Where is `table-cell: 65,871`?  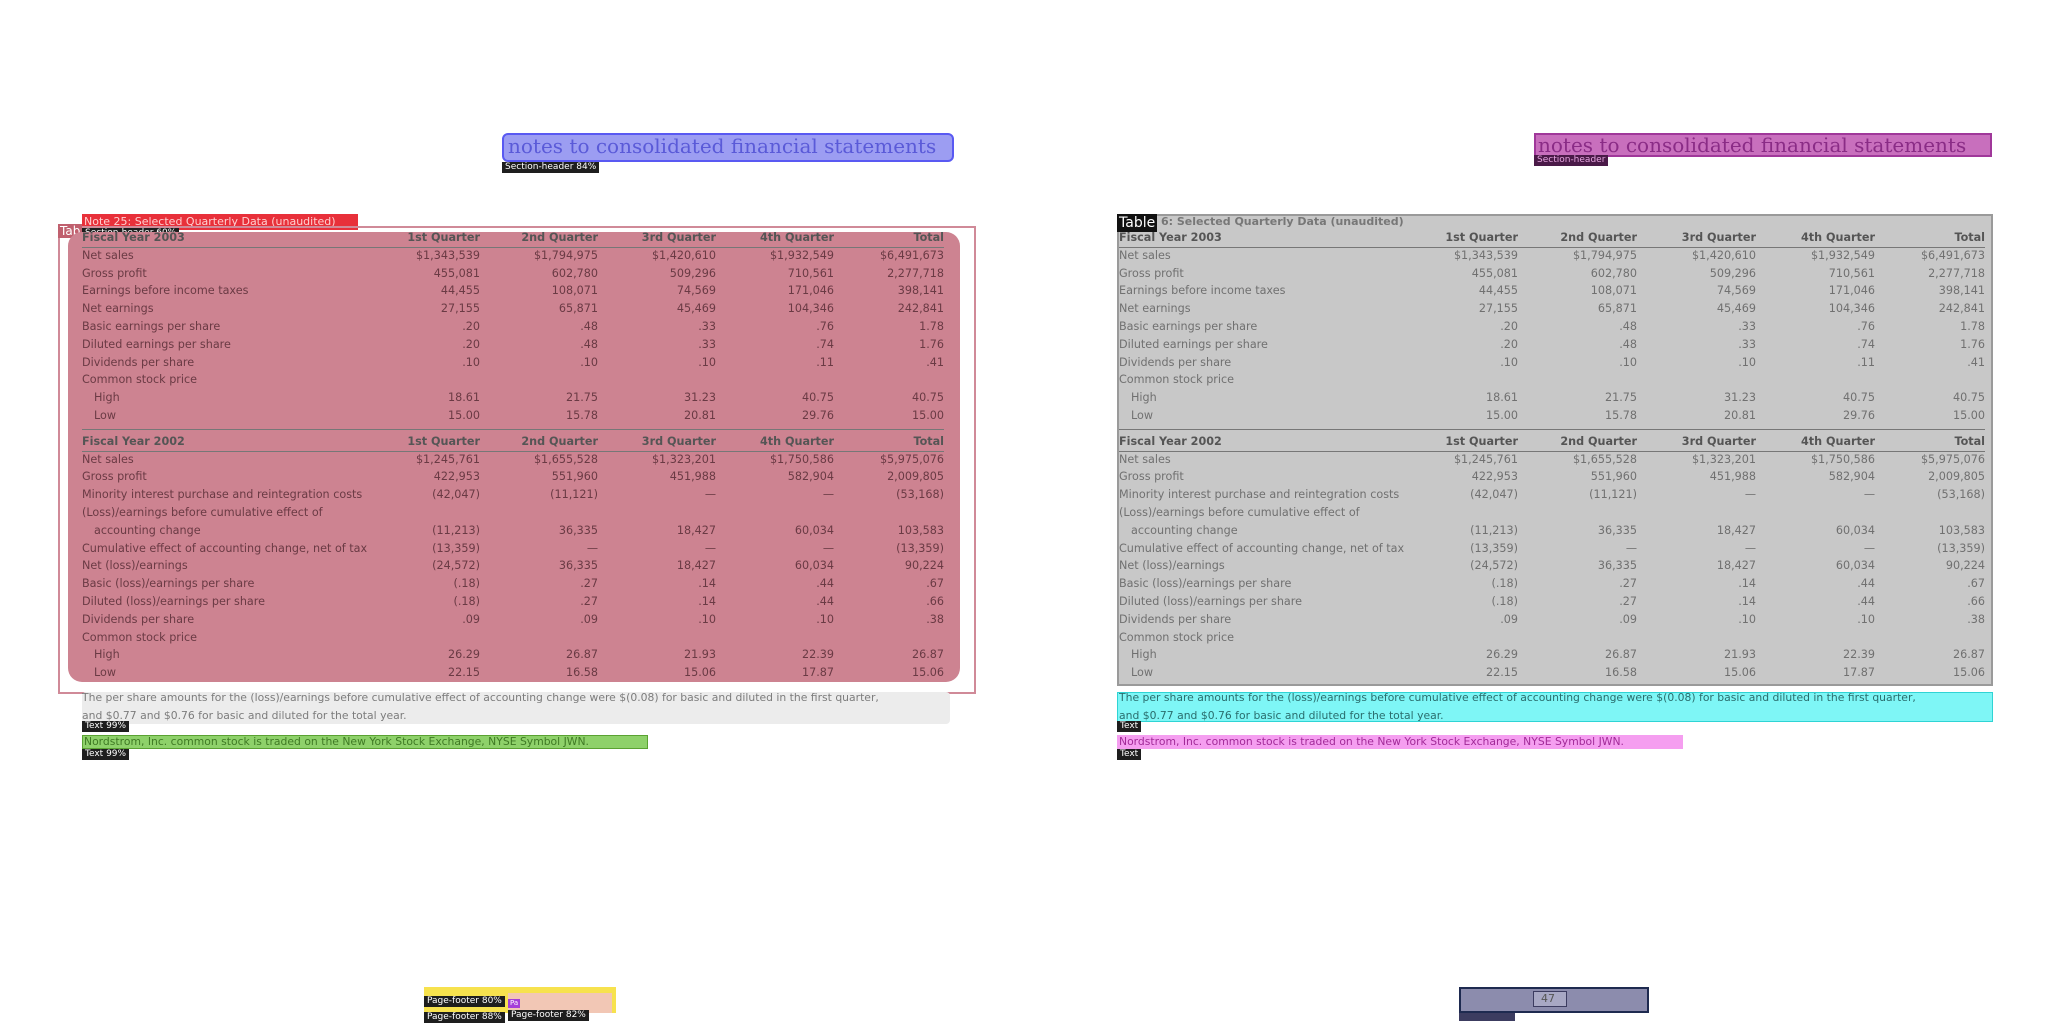
table-cell: 65,871 is located at coordinates (1617, 309).